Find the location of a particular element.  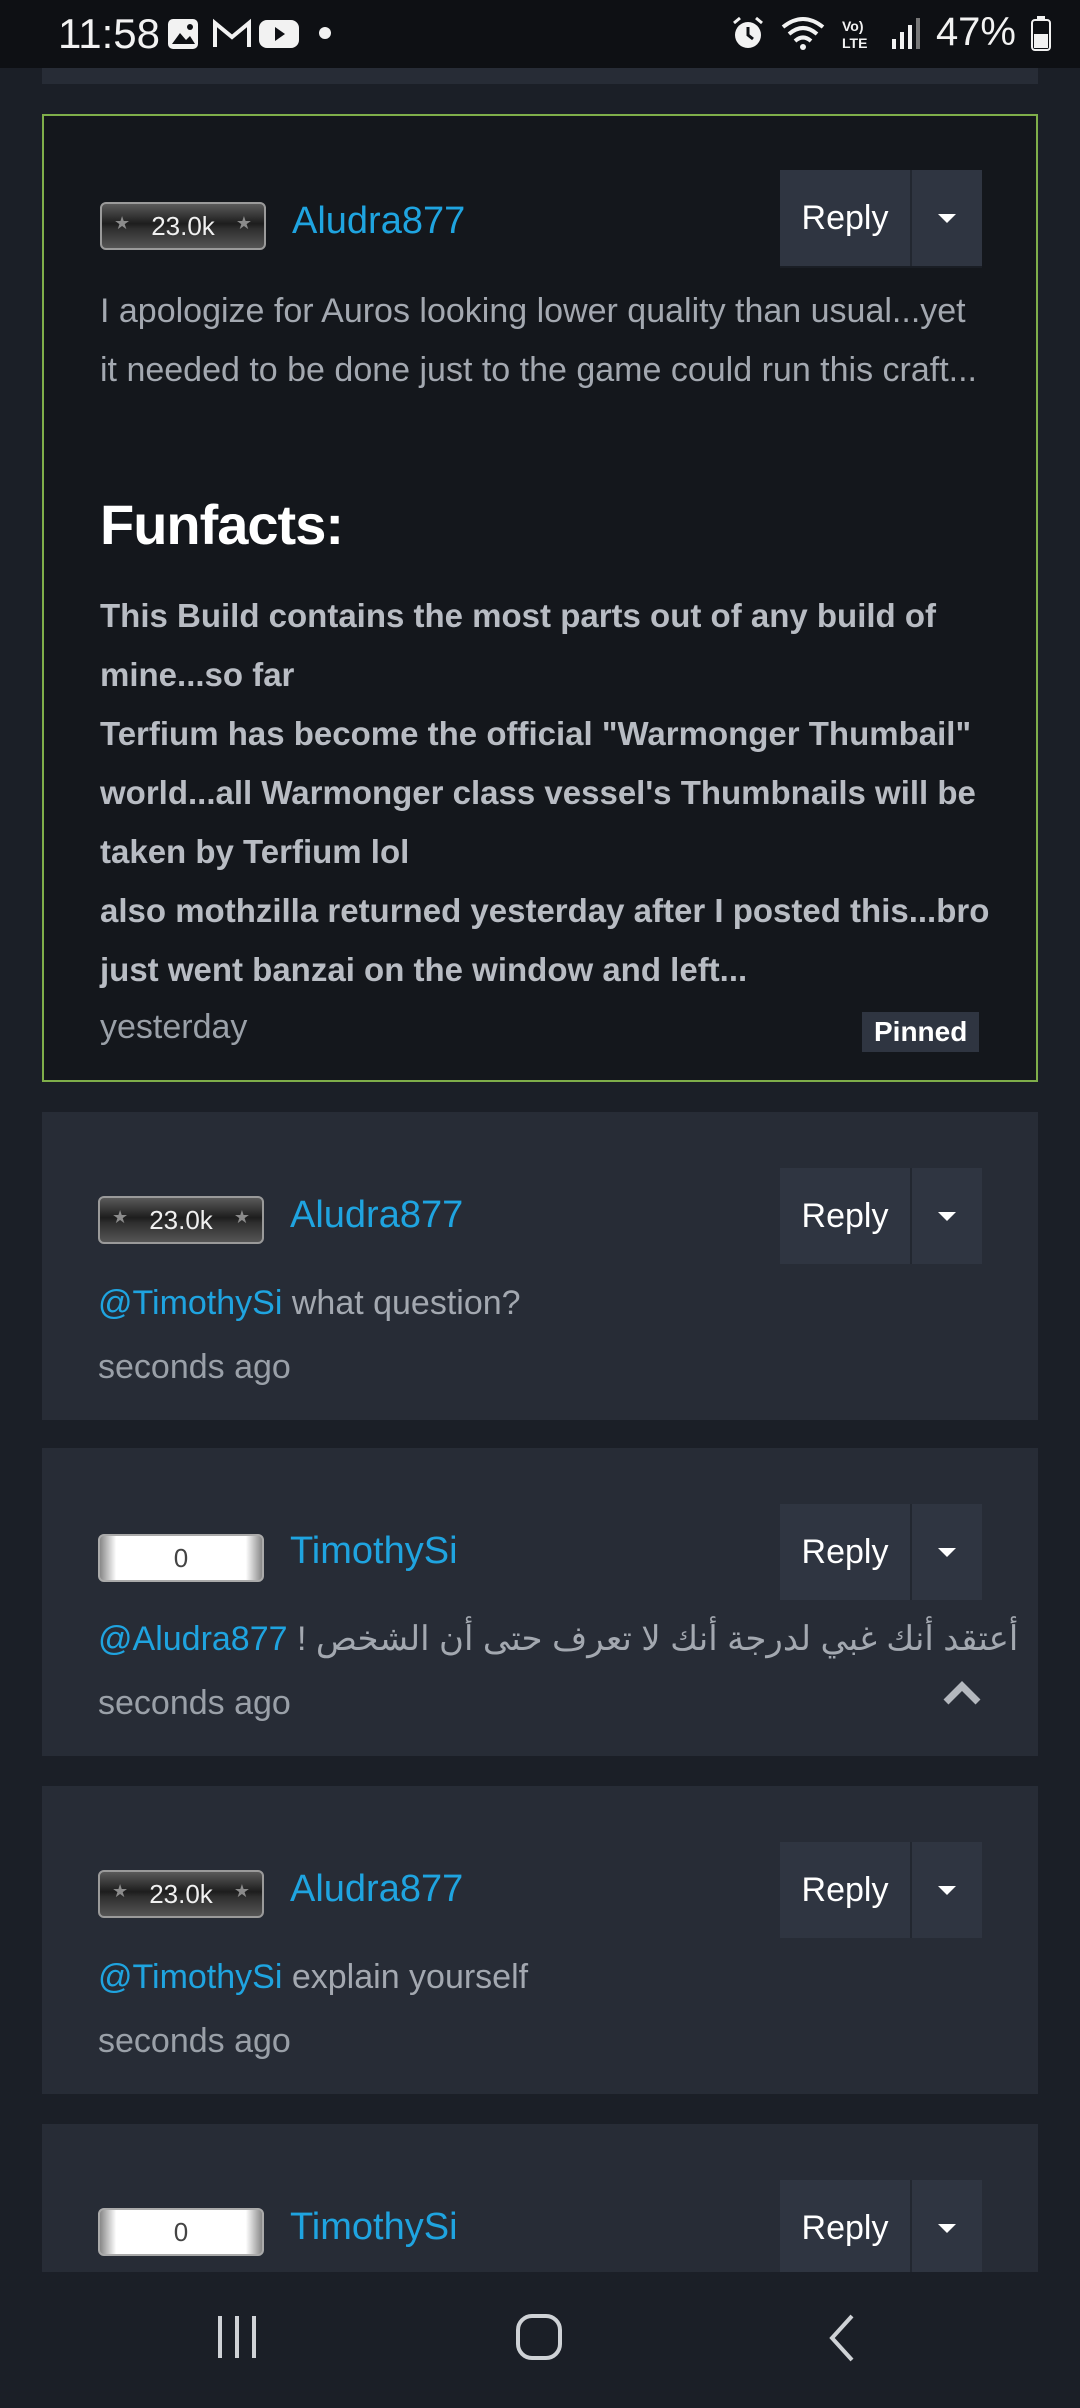

dot-icon is located at coordinates (325, 33).